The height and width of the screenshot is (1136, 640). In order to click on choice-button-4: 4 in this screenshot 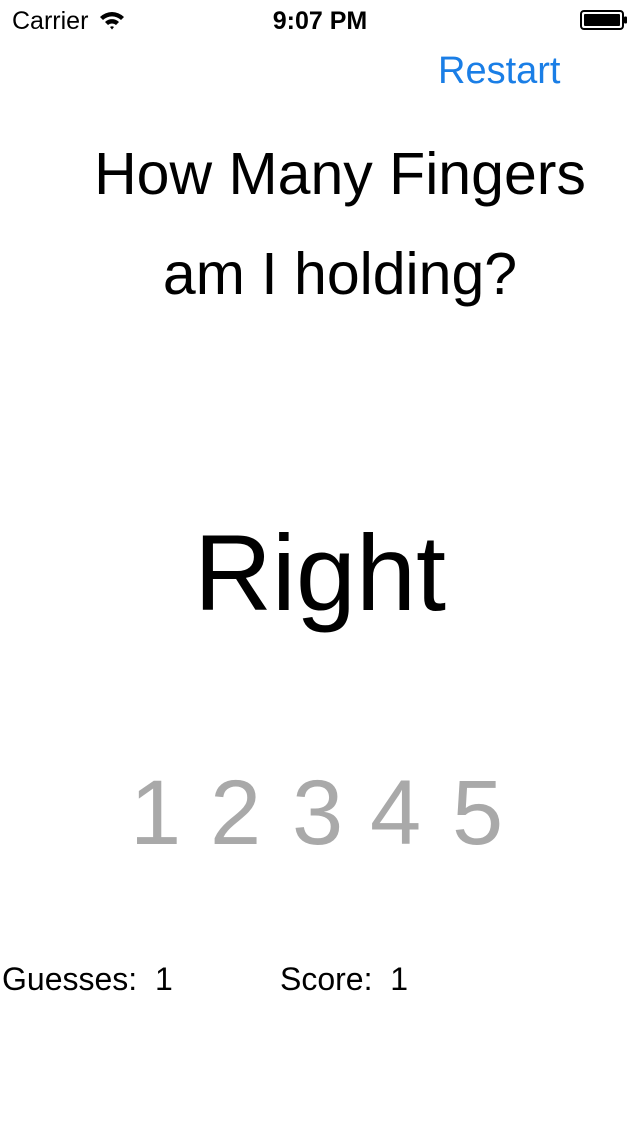, I will do `click(395, 813)`.